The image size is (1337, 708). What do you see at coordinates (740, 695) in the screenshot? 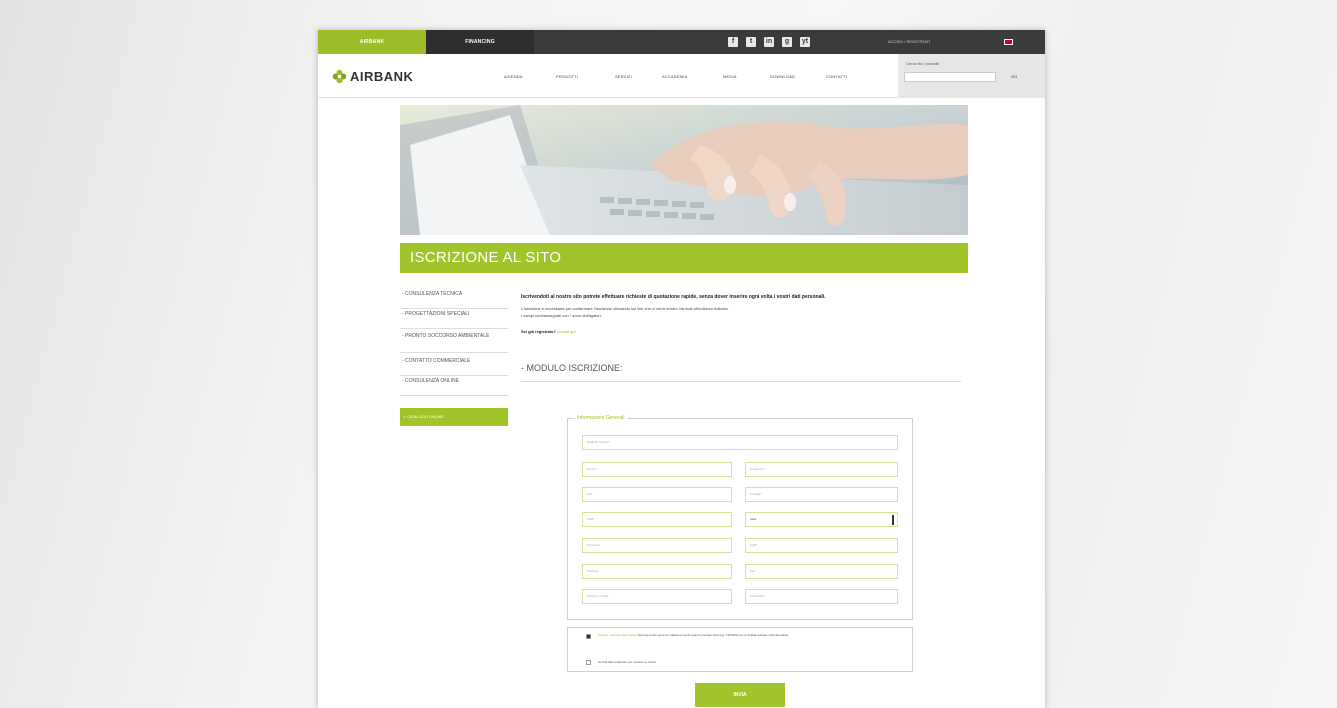
I see `submit-button: INVIA` at bounding box center [740, 695].